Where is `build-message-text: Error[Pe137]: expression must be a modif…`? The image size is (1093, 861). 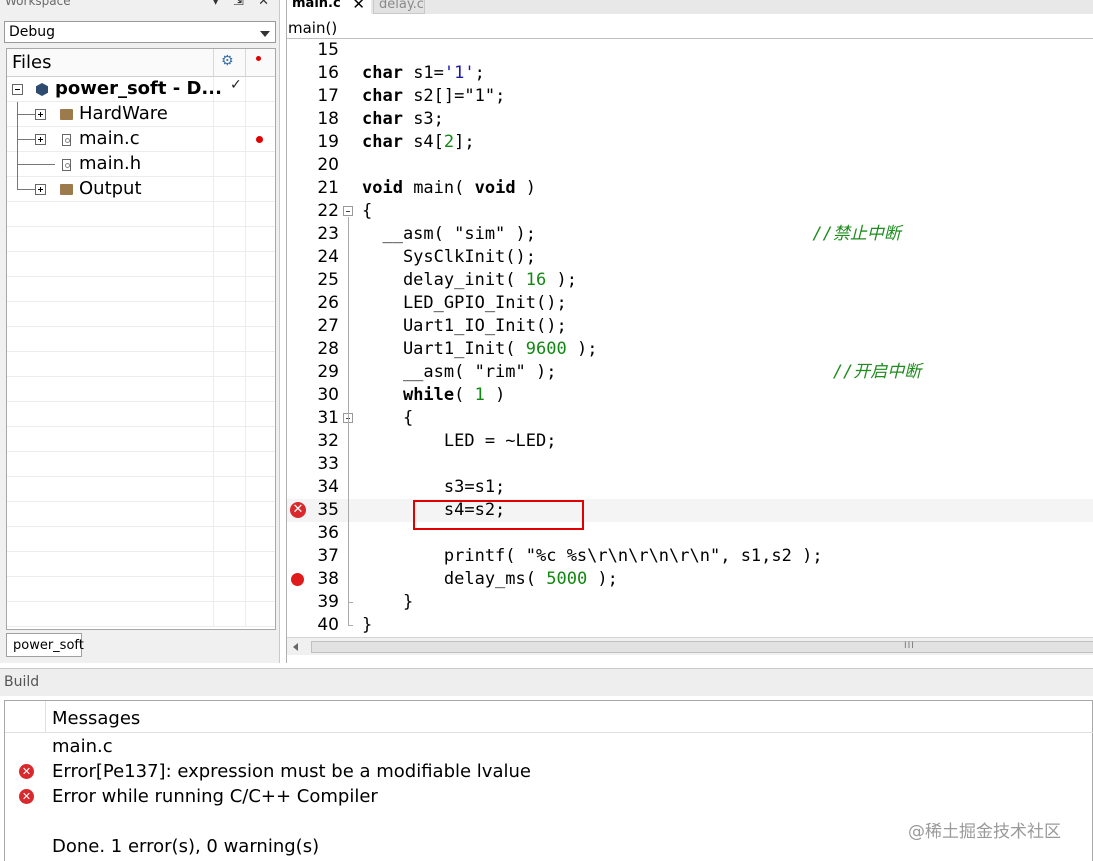 build-message-text: Error[Pe137]: expression must be a modif… is located at coordinates (291, 771).